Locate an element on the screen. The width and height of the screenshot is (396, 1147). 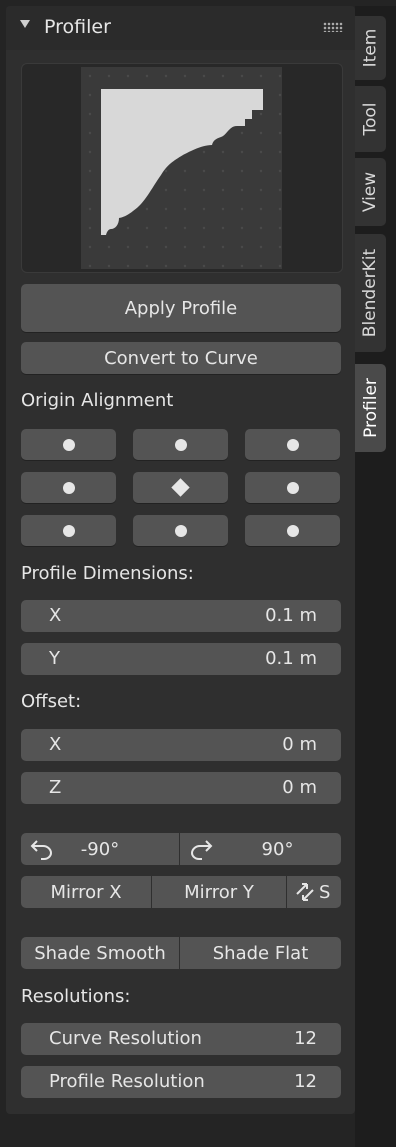
diamond-icon is located at coordinates (180, 487).